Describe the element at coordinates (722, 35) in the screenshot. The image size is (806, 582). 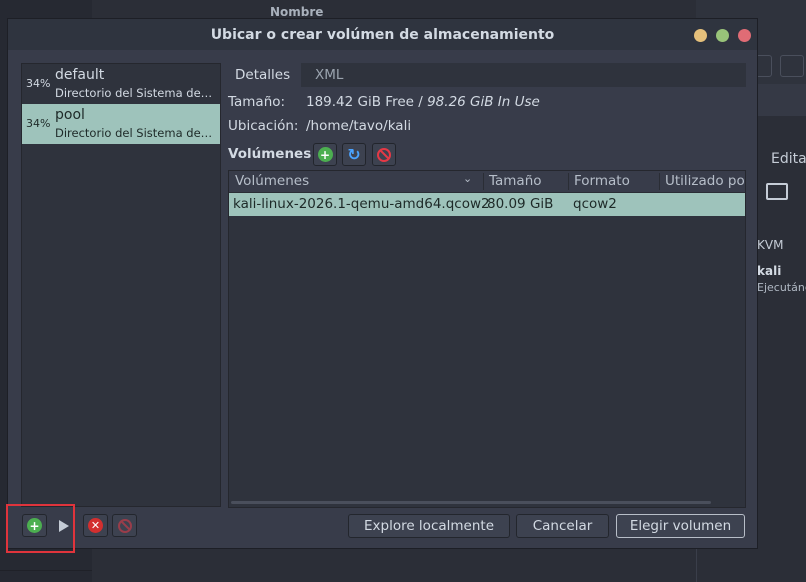
I see `maximize-button` at that location.